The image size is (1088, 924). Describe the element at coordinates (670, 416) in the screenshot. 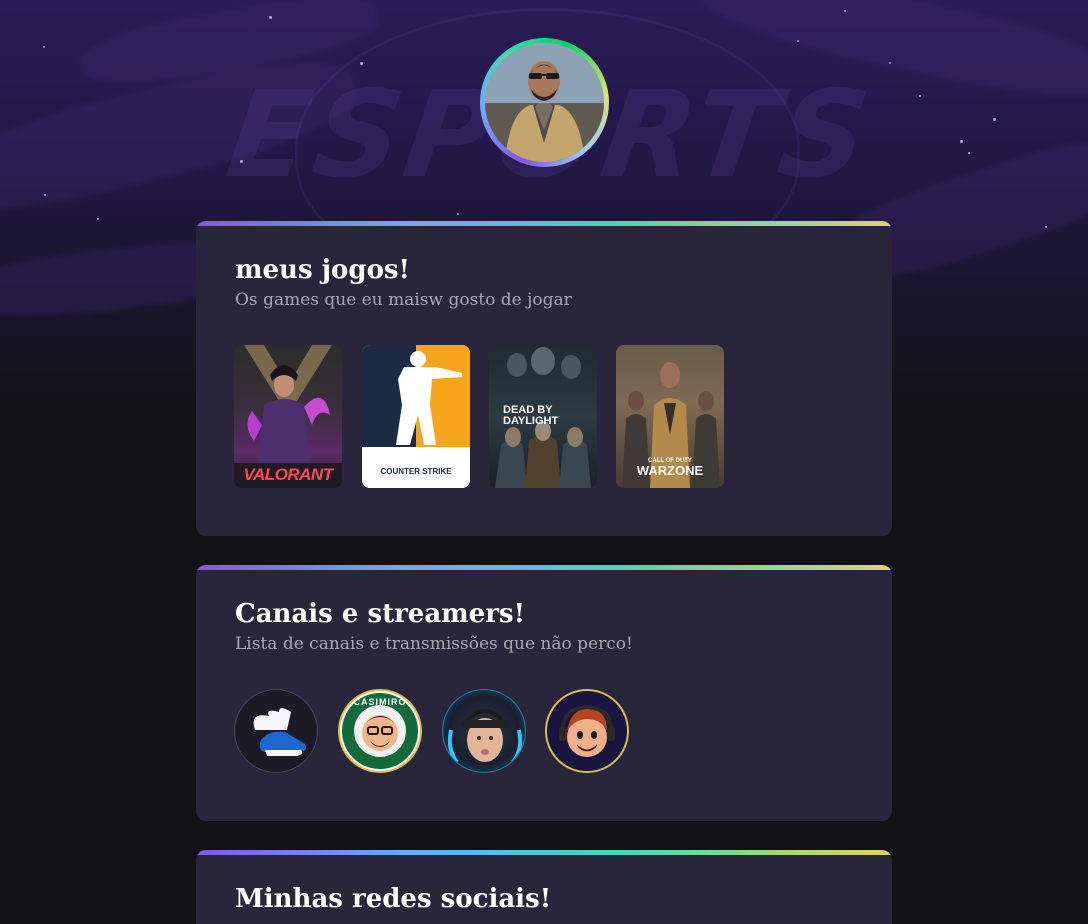

I see `game-warzone: CALL OF DUTY WARZONE` at that location.